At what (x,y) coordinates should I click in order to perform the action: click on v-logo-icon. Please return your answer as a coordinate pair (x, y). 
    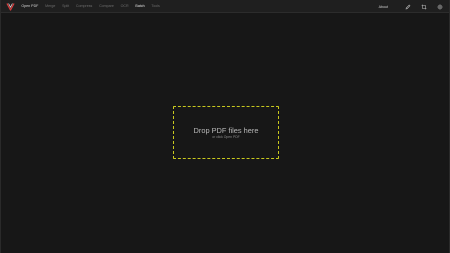
    Looking at the image, I should click on (10, 6).